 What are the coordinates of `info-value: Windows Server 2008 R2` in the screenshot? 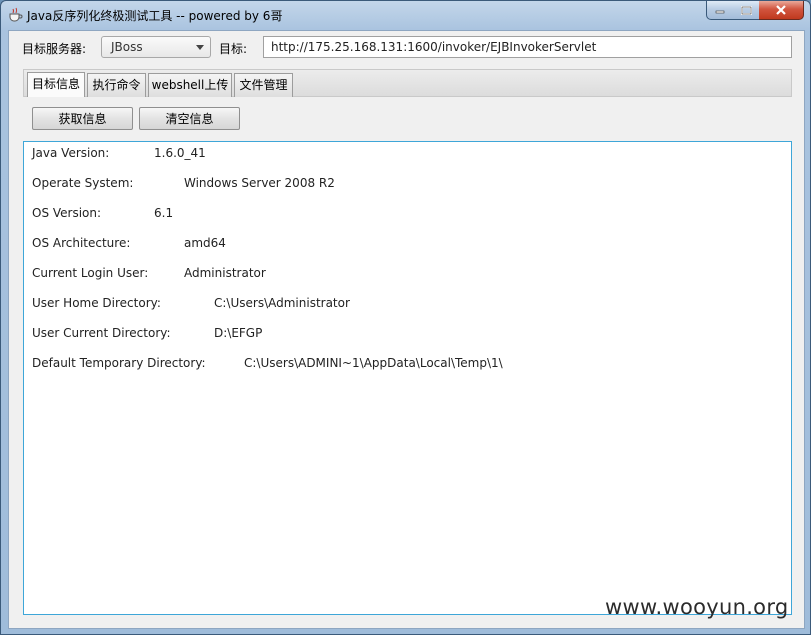 It's located at (259, 183).